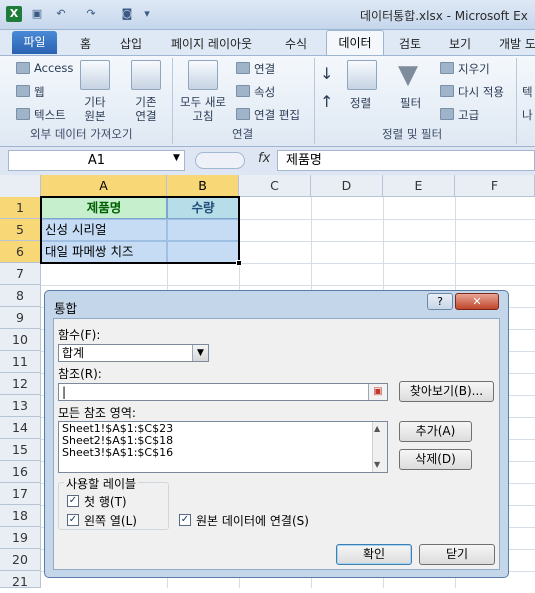 The image size is (535, 593). What do you see at coordinates (20, 406) in the screenshot?
I see `row-header-13: 13` at bounding box center [20, 406].